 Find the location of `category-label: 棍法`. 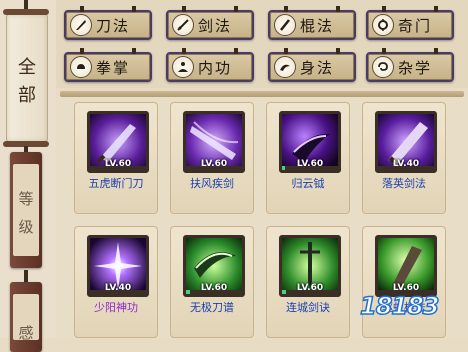

category-label: 棍法 is located at coordinates (317, 26).